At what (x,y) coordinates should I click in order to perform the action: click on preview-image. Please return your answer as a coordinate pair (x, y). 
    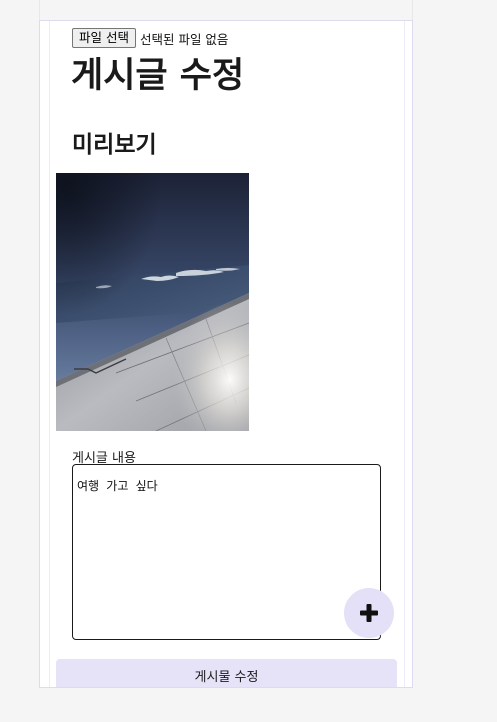
    Looking at the image, I should click on (152, 302).